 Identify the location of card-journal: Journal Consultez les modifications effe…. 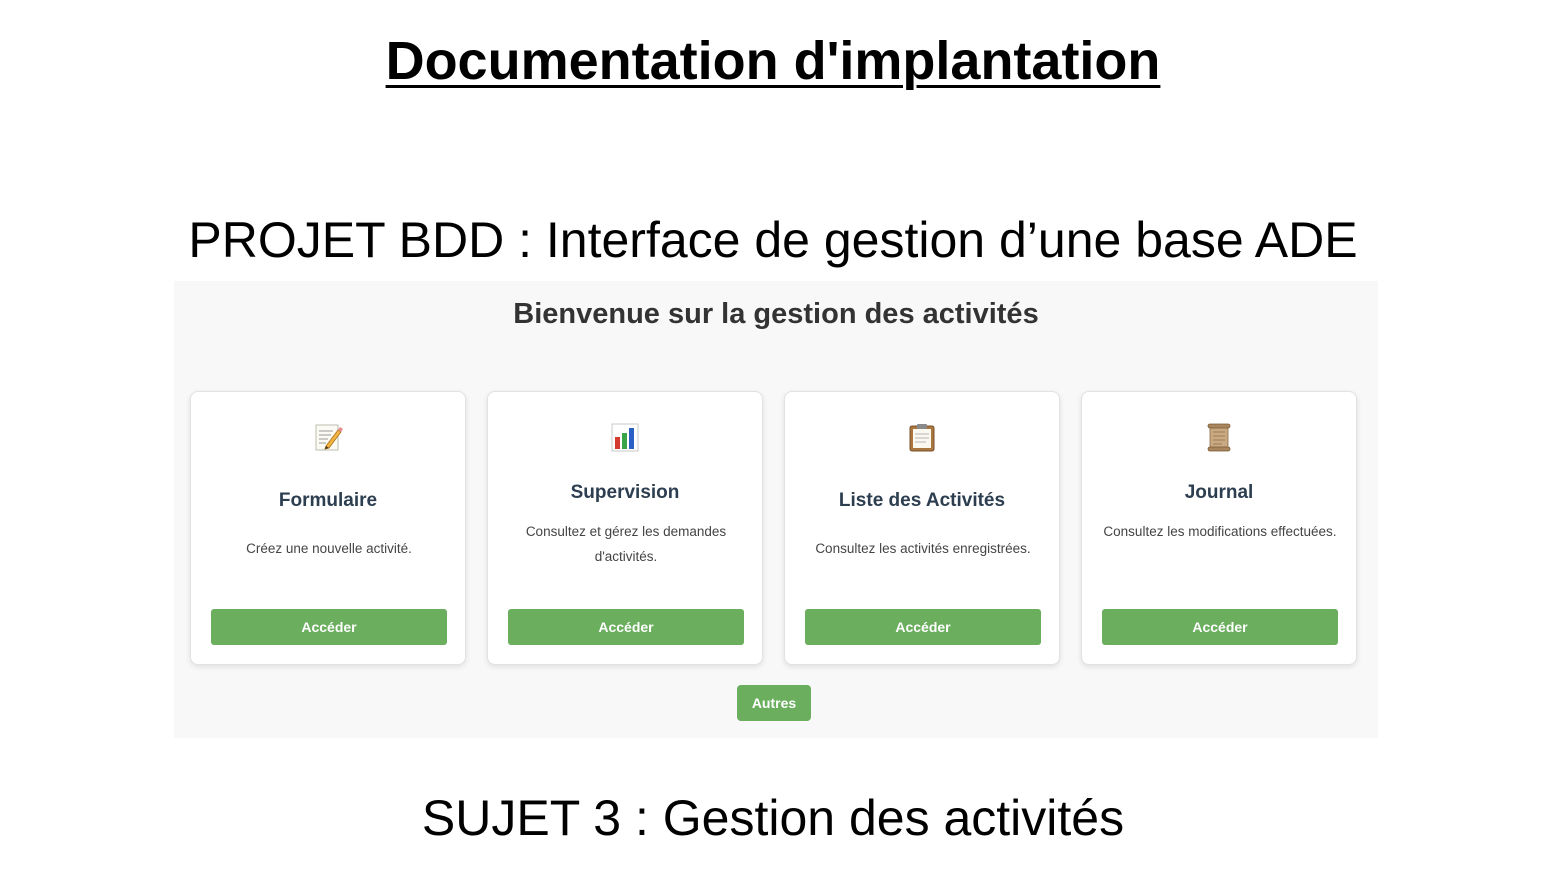
(1219, 528).